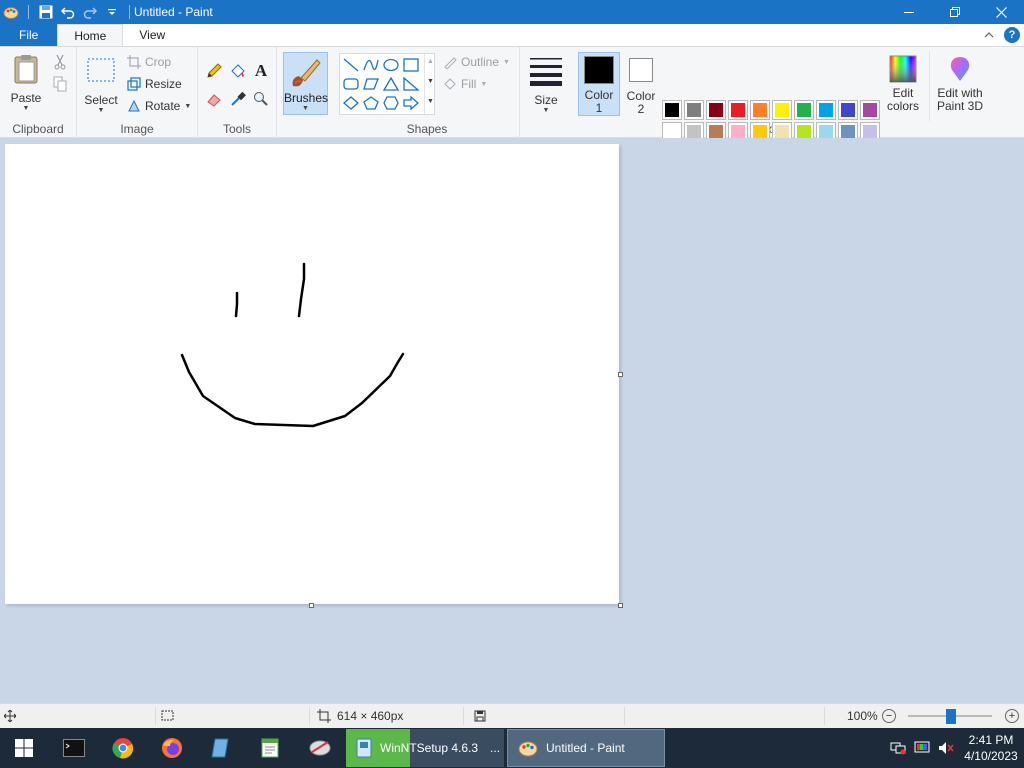  Describe the element at coordinates (24, 748) in the screenshot. I see `start-button` at that location.